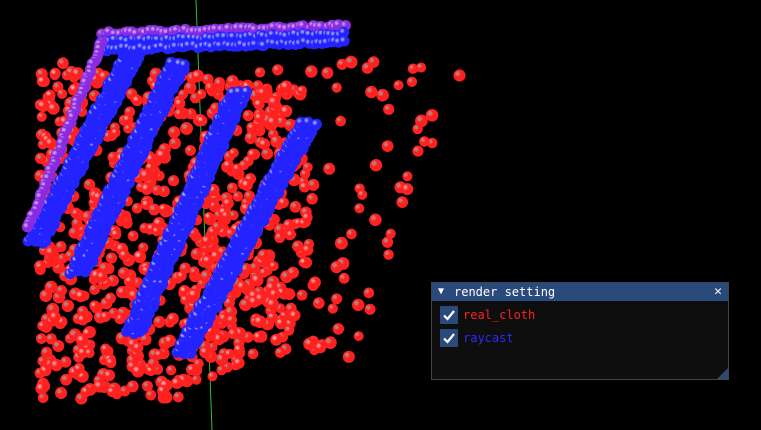 The height and width of the screenshot is (430, 761). What do you see at coordinates (722, 373) in the screenshot?
I see `resize-grip` at bounding box center [722, 373].